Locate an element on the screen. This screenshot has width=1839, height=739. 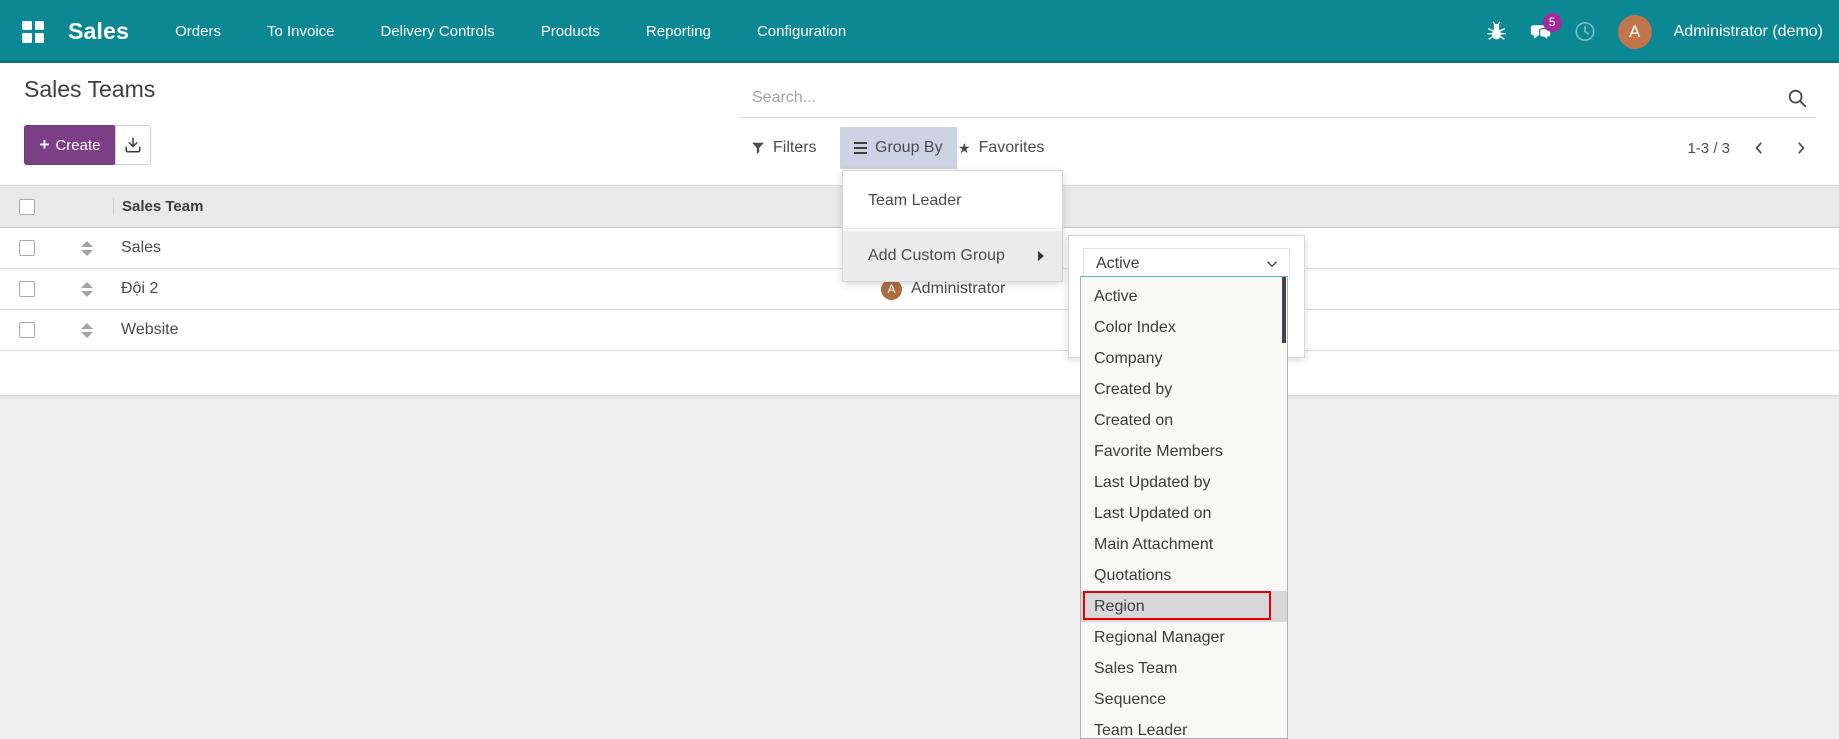
team-name: Sales is located at coordinates (141, 247).